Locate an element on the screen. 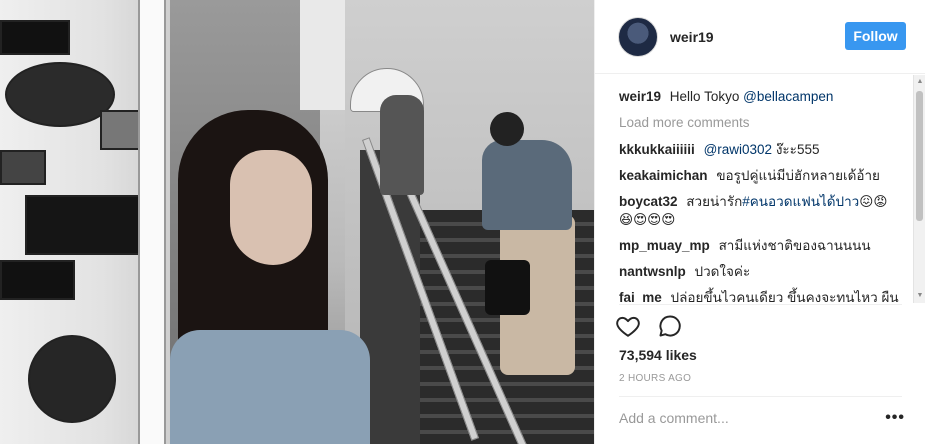  comment-item: boycat32 สวยน่ารัก#คนอวดแฟนได้ปาว😖😡😆😍😍😍 is located at coordinates (760, 211).